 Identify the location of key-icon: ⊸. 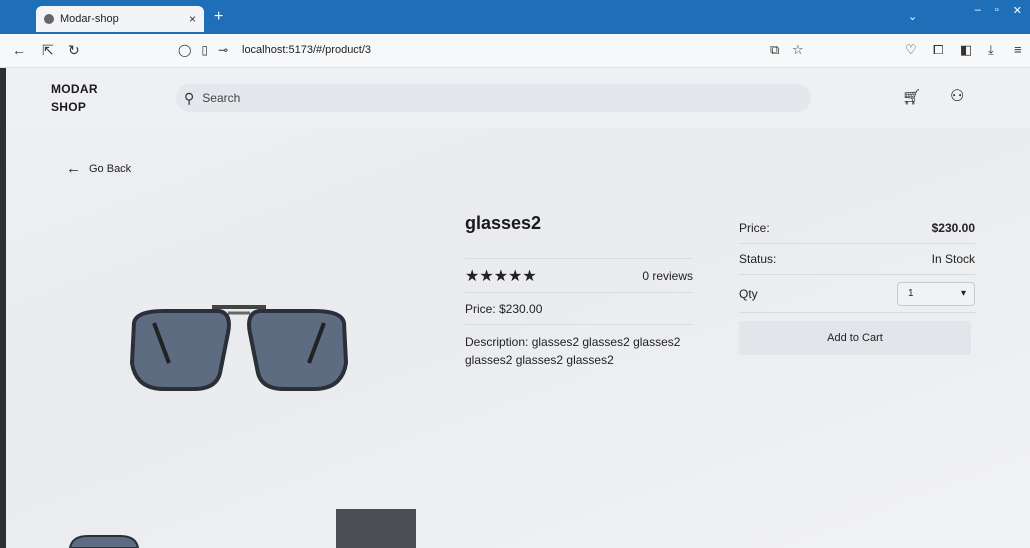
(223, 50).